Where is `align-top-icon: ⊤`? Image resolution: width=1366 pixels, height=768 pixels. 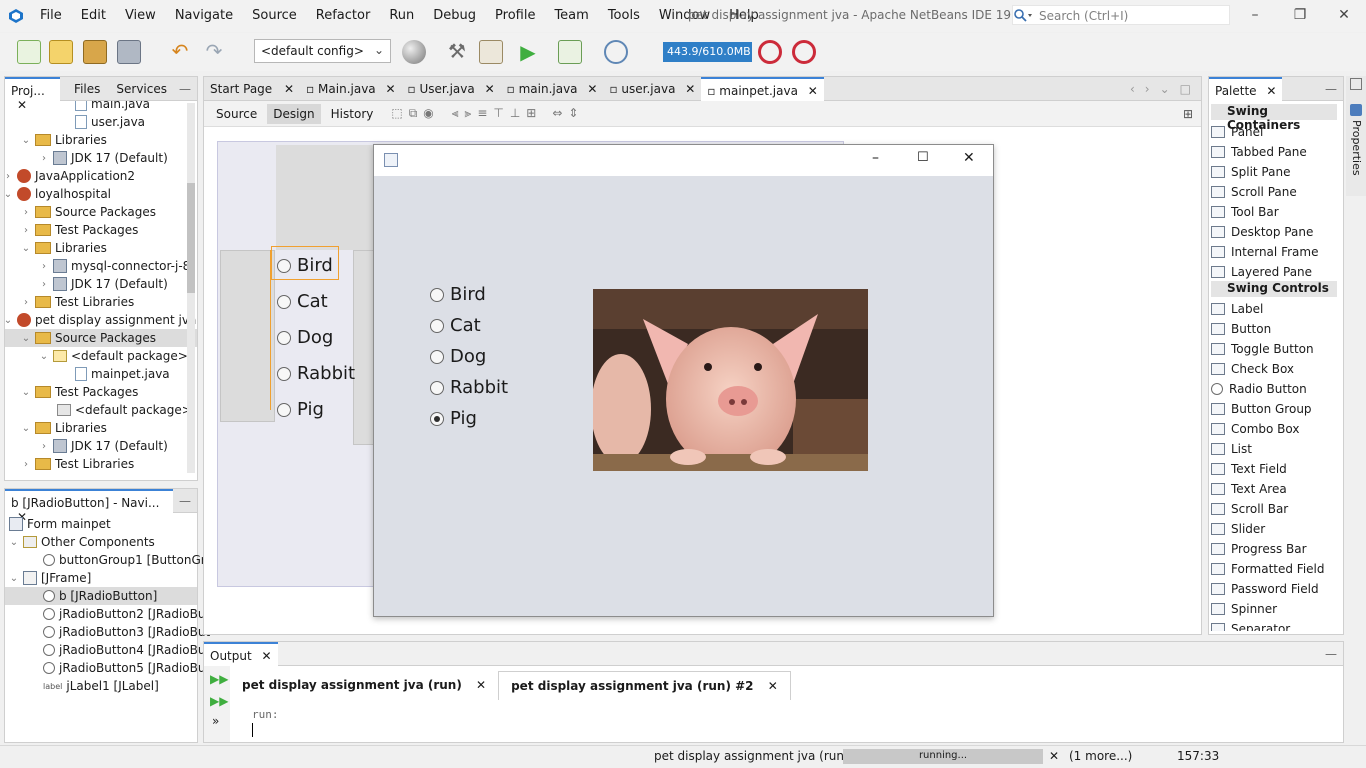 align-top-icon: ⊤ is located at coordinates (498, 113).